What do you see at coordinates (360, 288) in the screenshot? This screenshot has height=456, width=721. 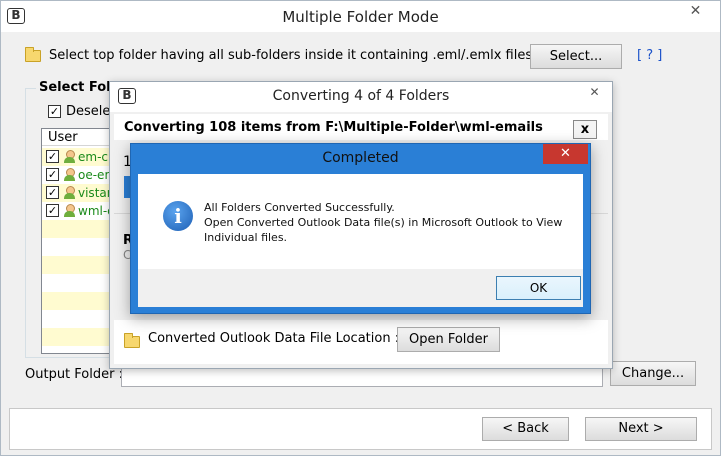 I see `completed-footer: OK` at bounding box center [360, 288].